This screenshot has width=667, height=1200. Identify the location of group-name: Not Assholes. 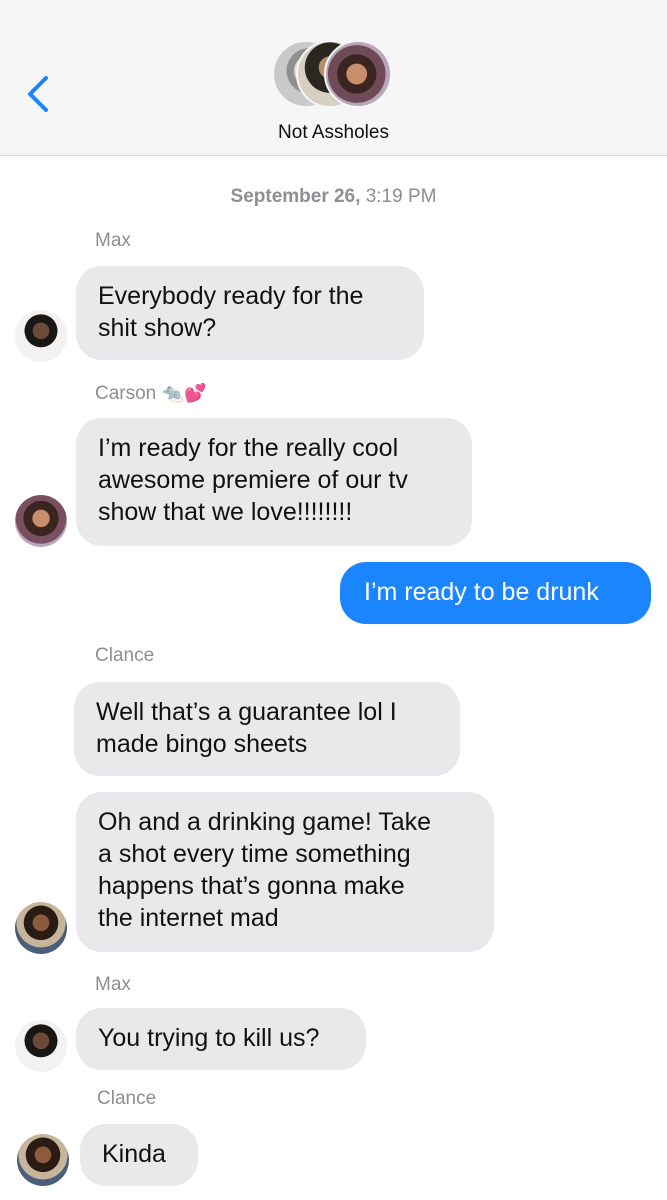
(333, 133).